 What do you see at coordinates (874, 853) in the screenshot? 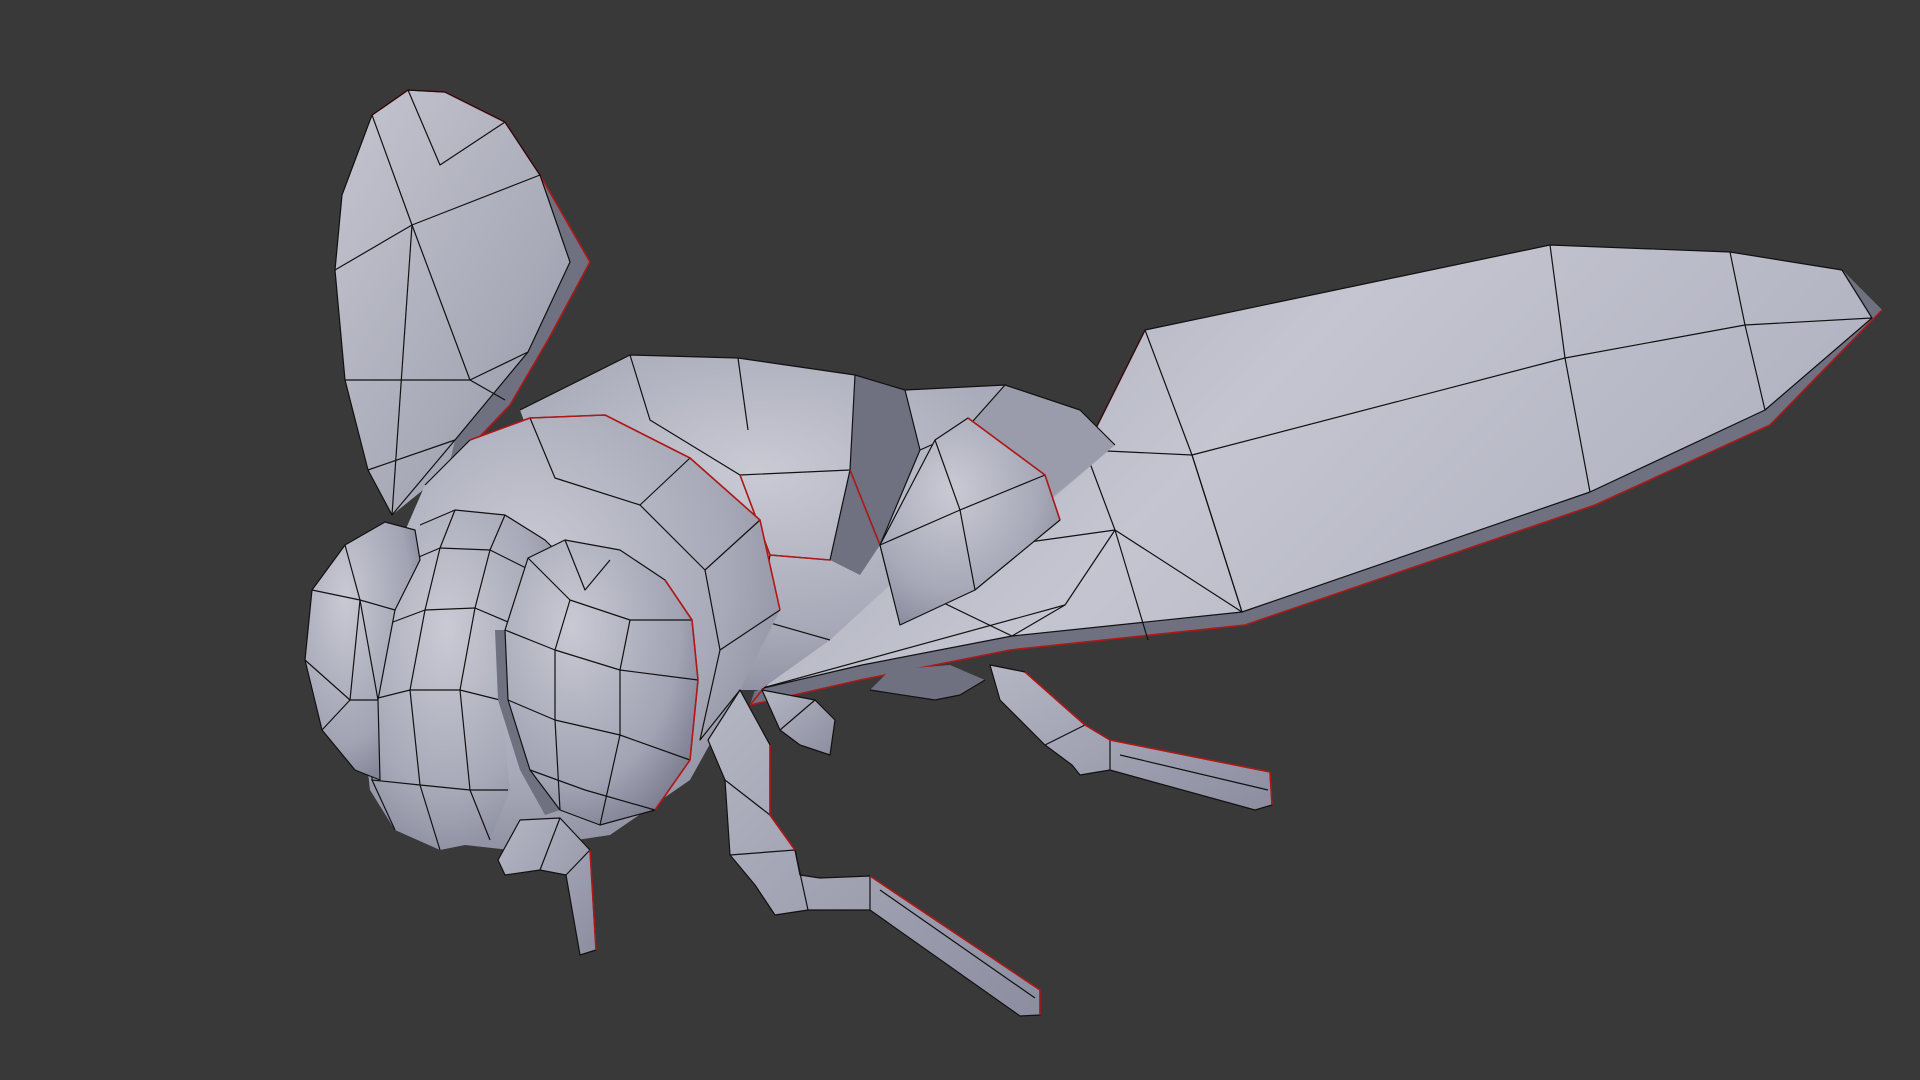
I see `front-leg` at bounding box center [874, 853].